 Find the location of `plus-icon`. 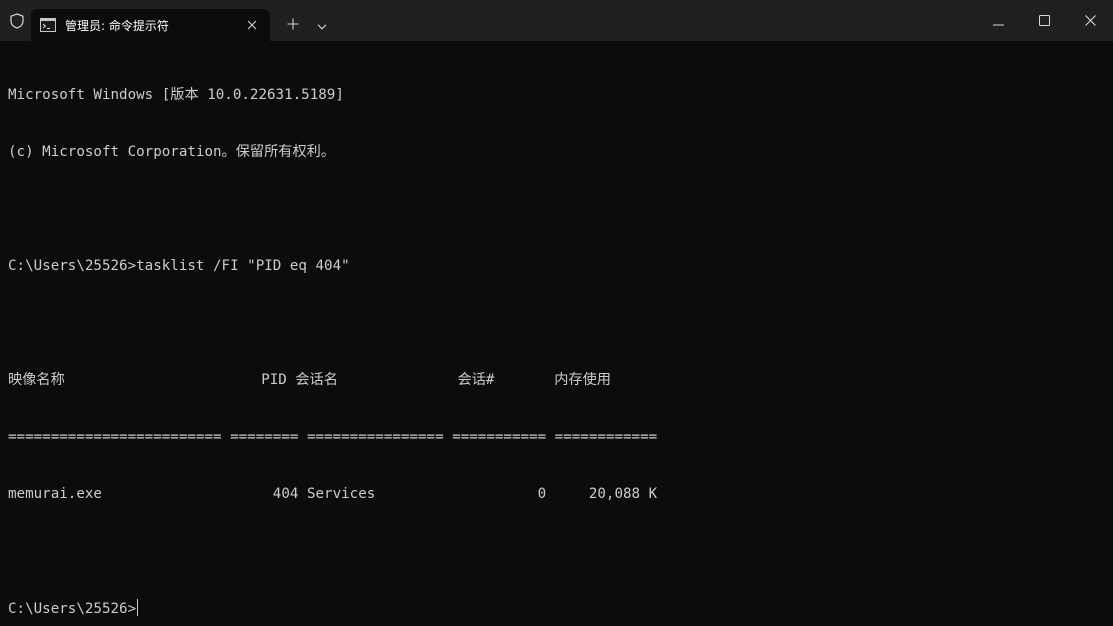

plus-icon is located at coordinates (293, 24).